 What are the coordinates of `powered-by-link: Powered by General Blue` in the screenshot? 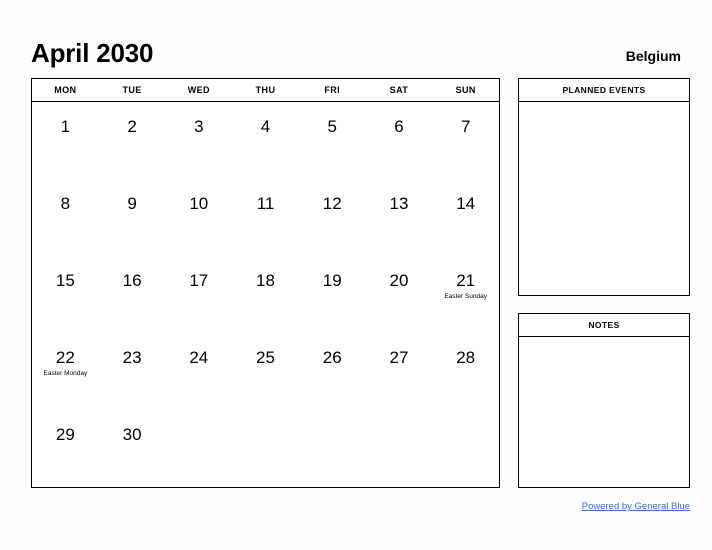 It's located at (636, 506).